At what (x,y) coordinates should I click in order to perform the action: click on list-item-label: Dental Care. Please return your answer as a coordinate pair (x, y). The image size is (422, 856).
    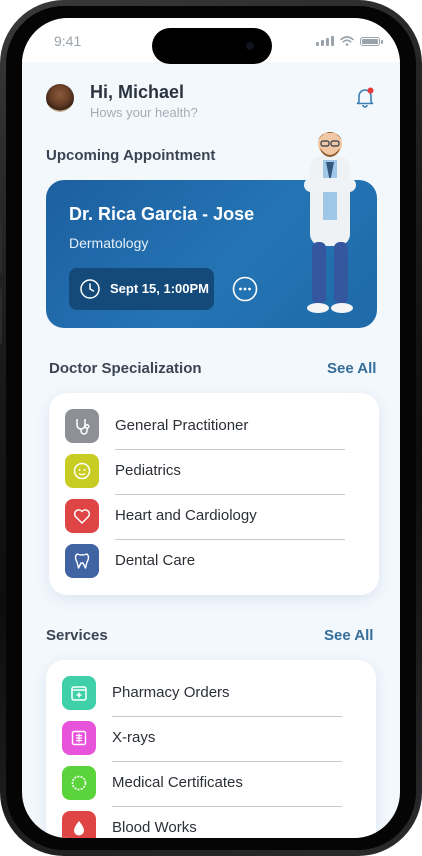
    Looking at the image, I should click on (155, 560).